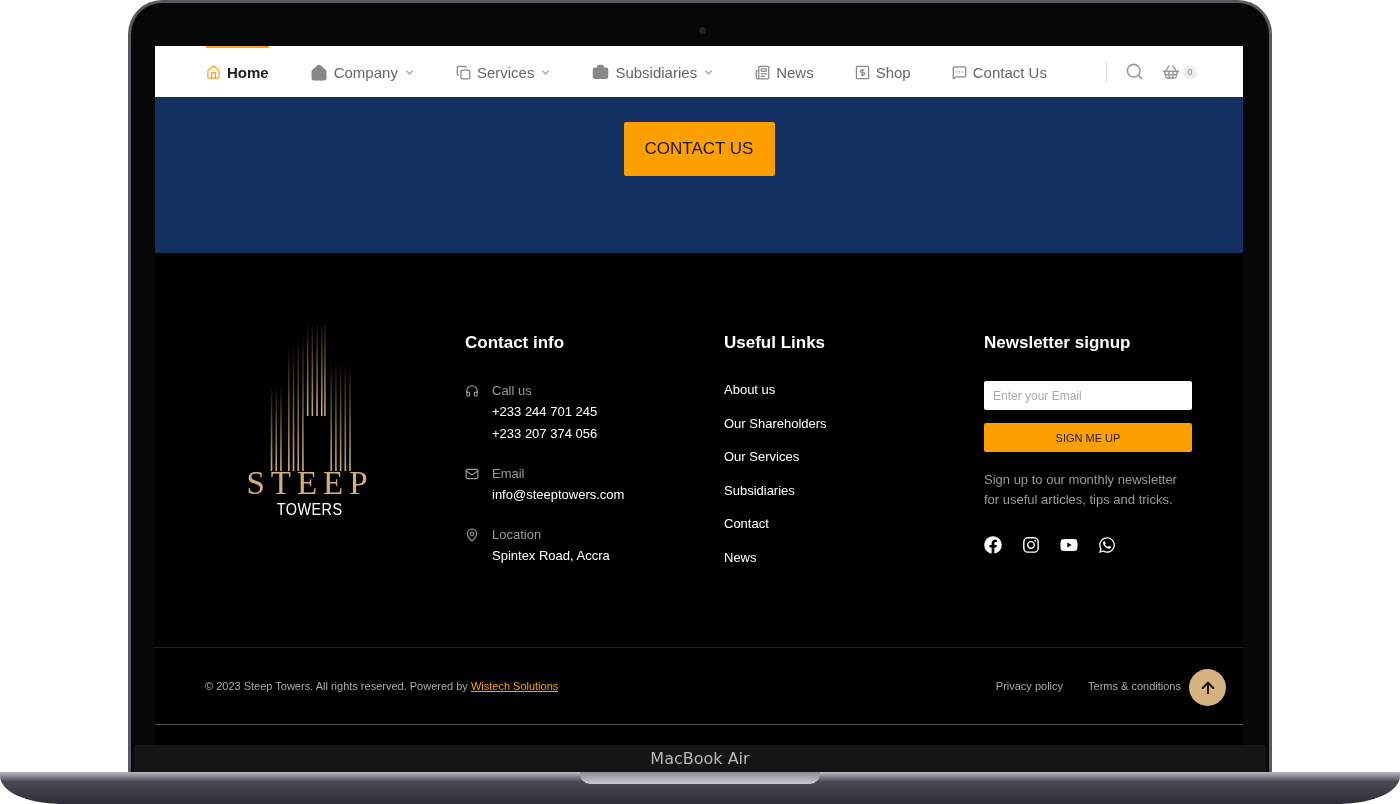  I want to click on footer-link: About us, so click(854, 389).